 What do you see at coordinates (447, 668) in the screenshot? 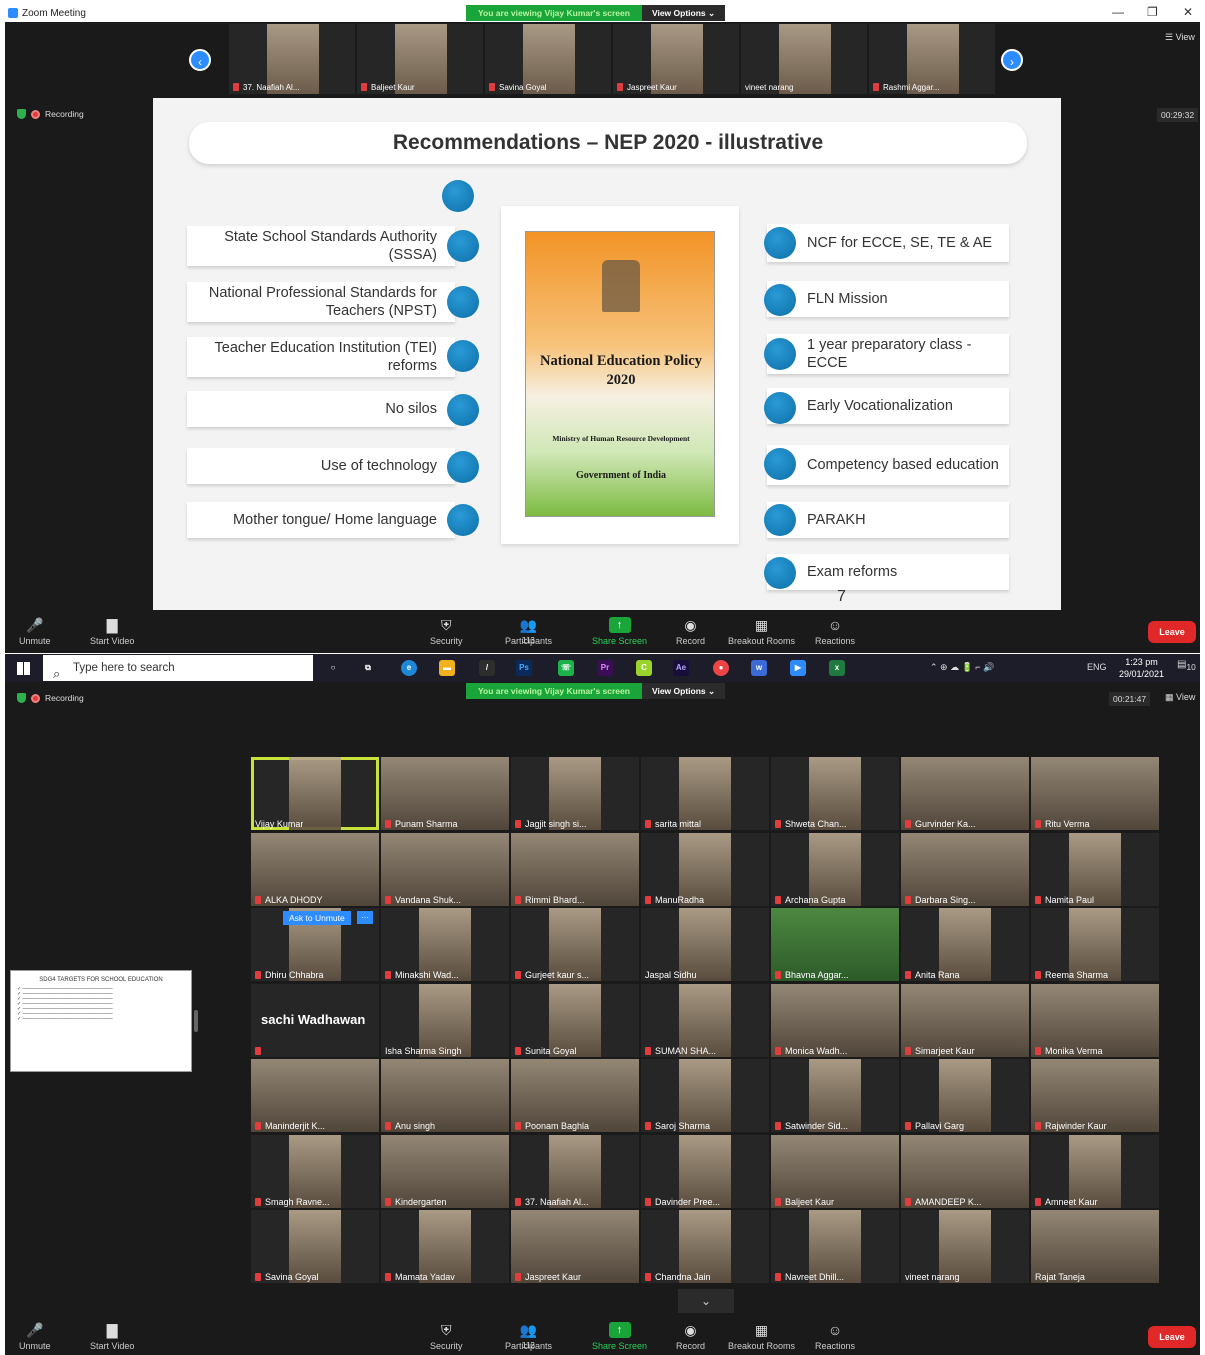
I see `file-explorer-icon: ▬` at bounding box center [447, 668].